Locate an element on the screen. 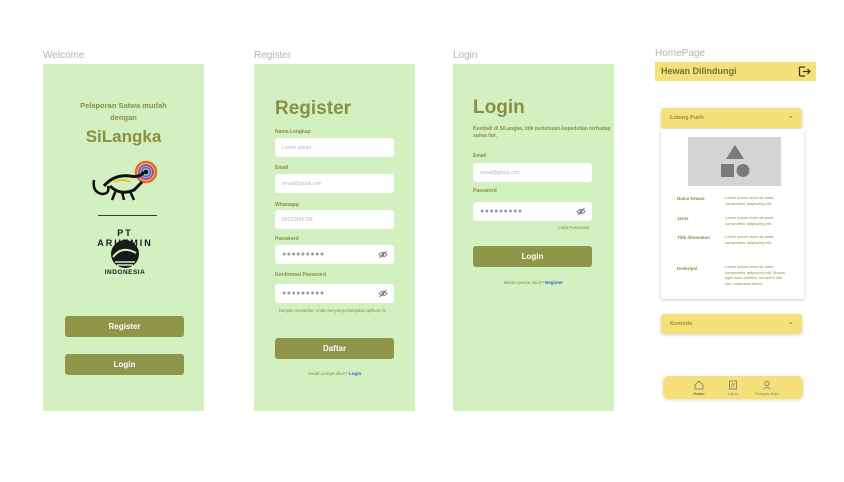 The image size is (844, 482). nav-label-home: Home is located at coordinates (699, 393).